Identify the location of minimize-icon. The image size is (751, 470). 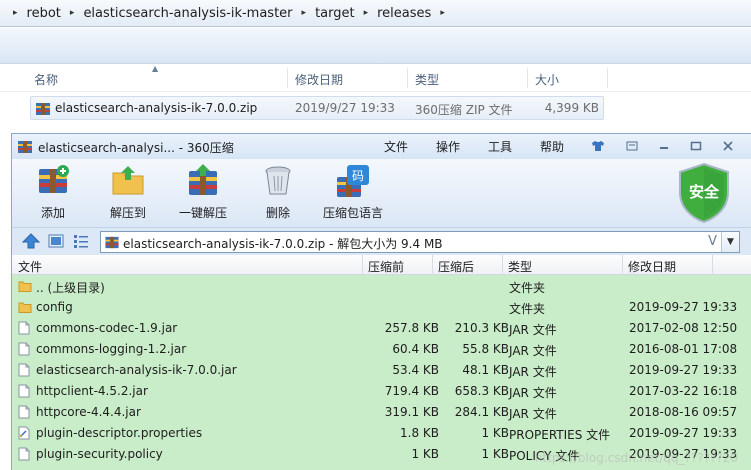
(664, 146).